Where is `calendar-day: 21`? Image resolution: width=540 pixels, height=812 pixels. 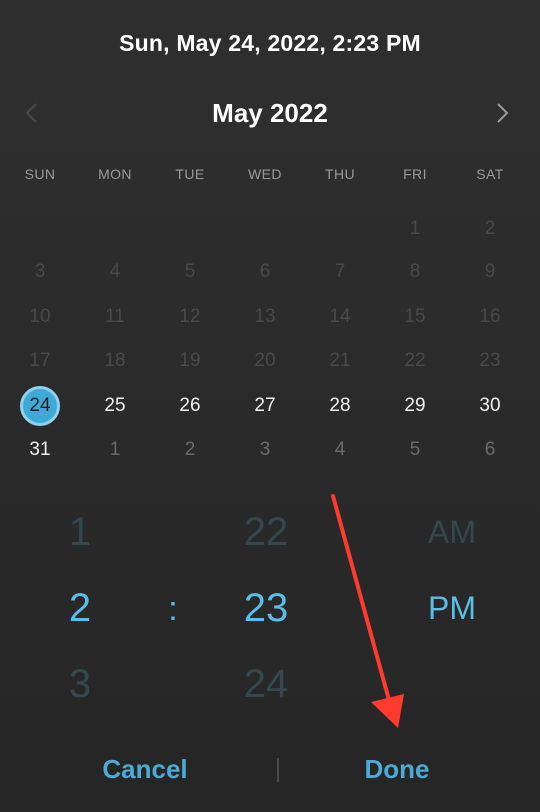
calendar-day: 21 is located at coordinates (340, 361).